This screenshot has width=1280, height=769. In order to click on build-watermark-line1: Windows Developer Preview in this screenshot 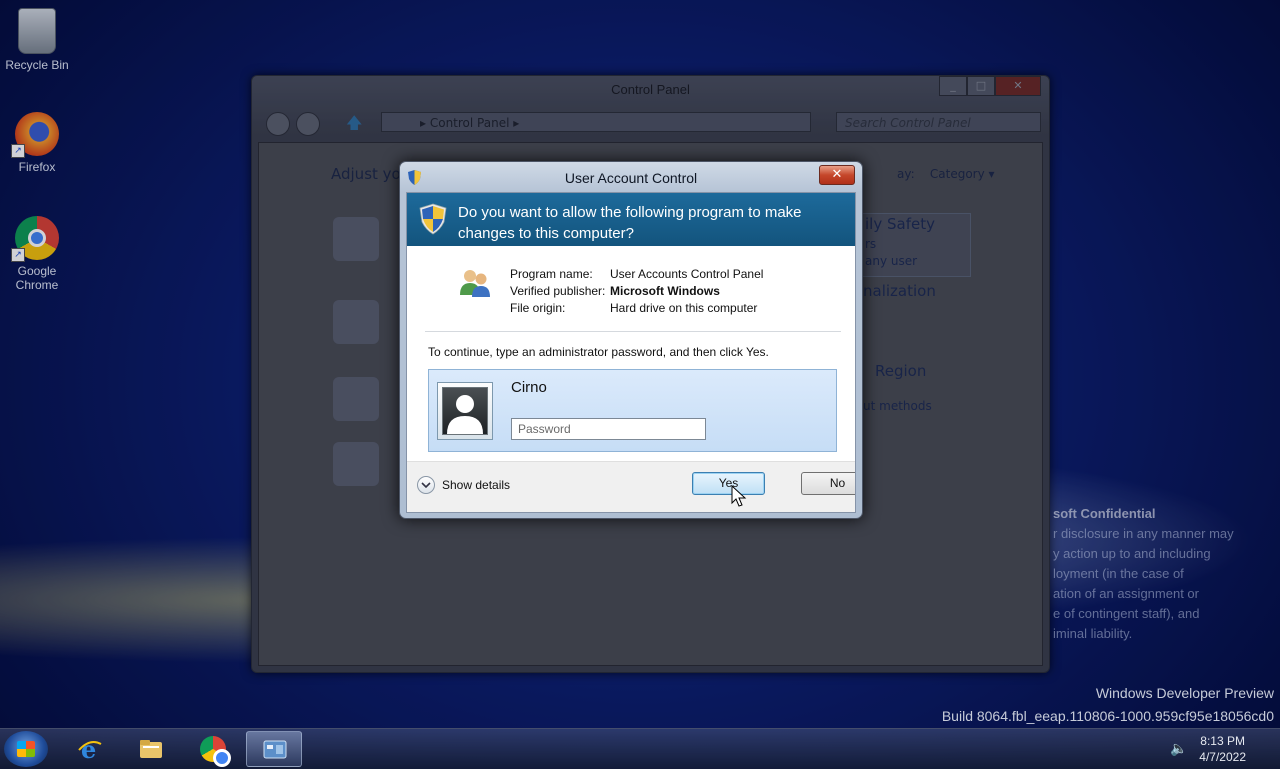, I will do `click(1184, 693)`.